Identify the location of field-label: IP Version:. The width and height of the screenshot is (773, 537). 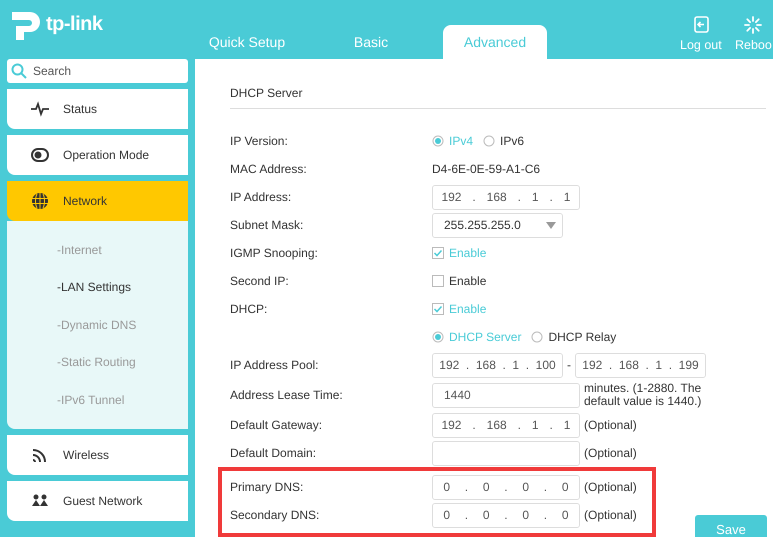
(259, 141).